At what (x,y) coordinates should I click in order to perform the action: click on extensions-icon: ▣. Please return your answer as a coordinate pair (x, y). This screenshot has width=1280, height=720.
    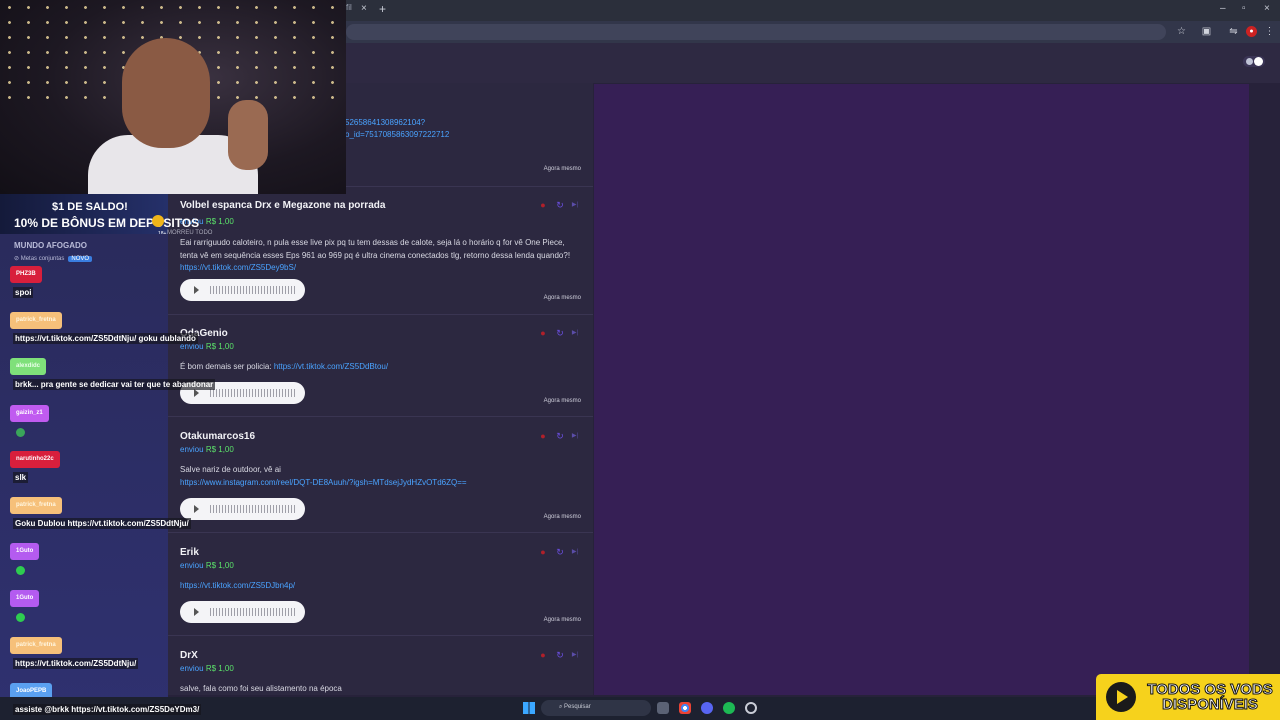
    Looking at the image, I should click on (1206, 31).